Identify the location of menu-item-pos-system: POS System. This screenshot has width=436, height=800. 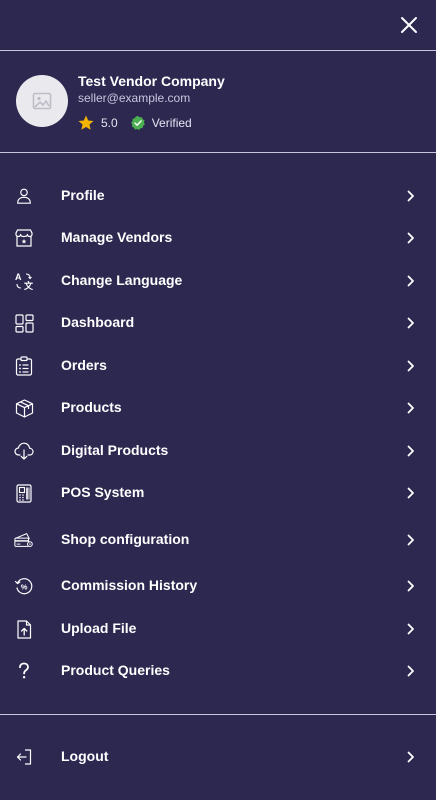
(218, 493).